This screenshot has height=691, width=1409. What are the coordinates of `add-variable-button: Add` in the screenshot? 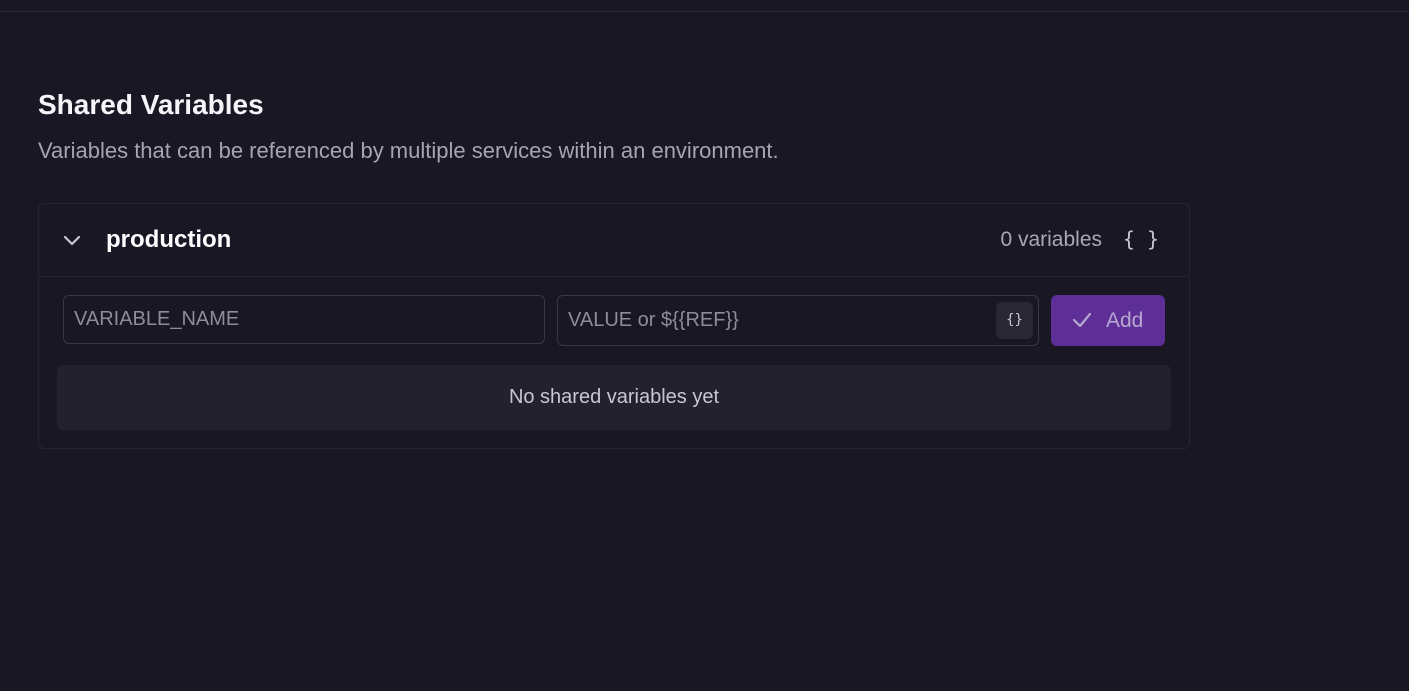 It's located at (1108, 320).